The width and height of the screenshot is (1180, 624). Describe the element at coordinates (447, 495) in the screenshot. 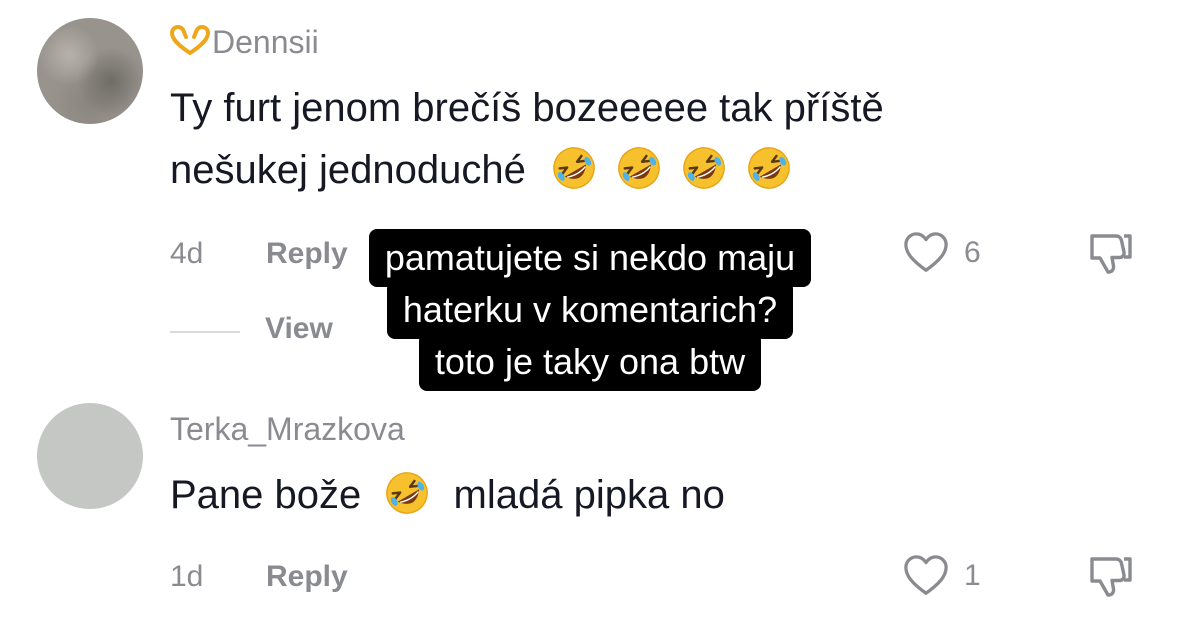

I see `comment-text: Pane bože mladá pipka no` at that location.